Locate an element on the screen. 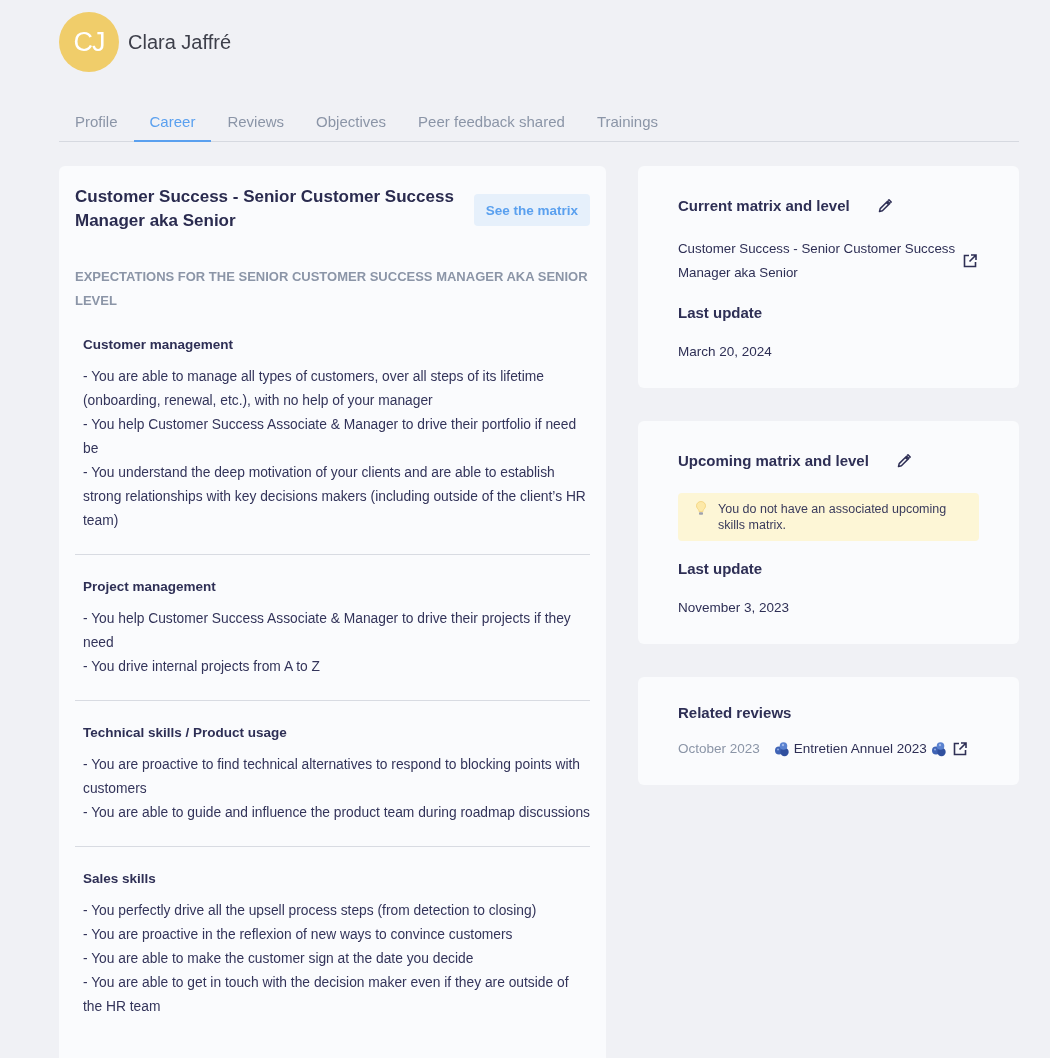 This screenshot has width=1050, height=1058. matrix-link: Customer Success - Senior Customer Success Manager aka Senior is located at coordinates (820, 261).